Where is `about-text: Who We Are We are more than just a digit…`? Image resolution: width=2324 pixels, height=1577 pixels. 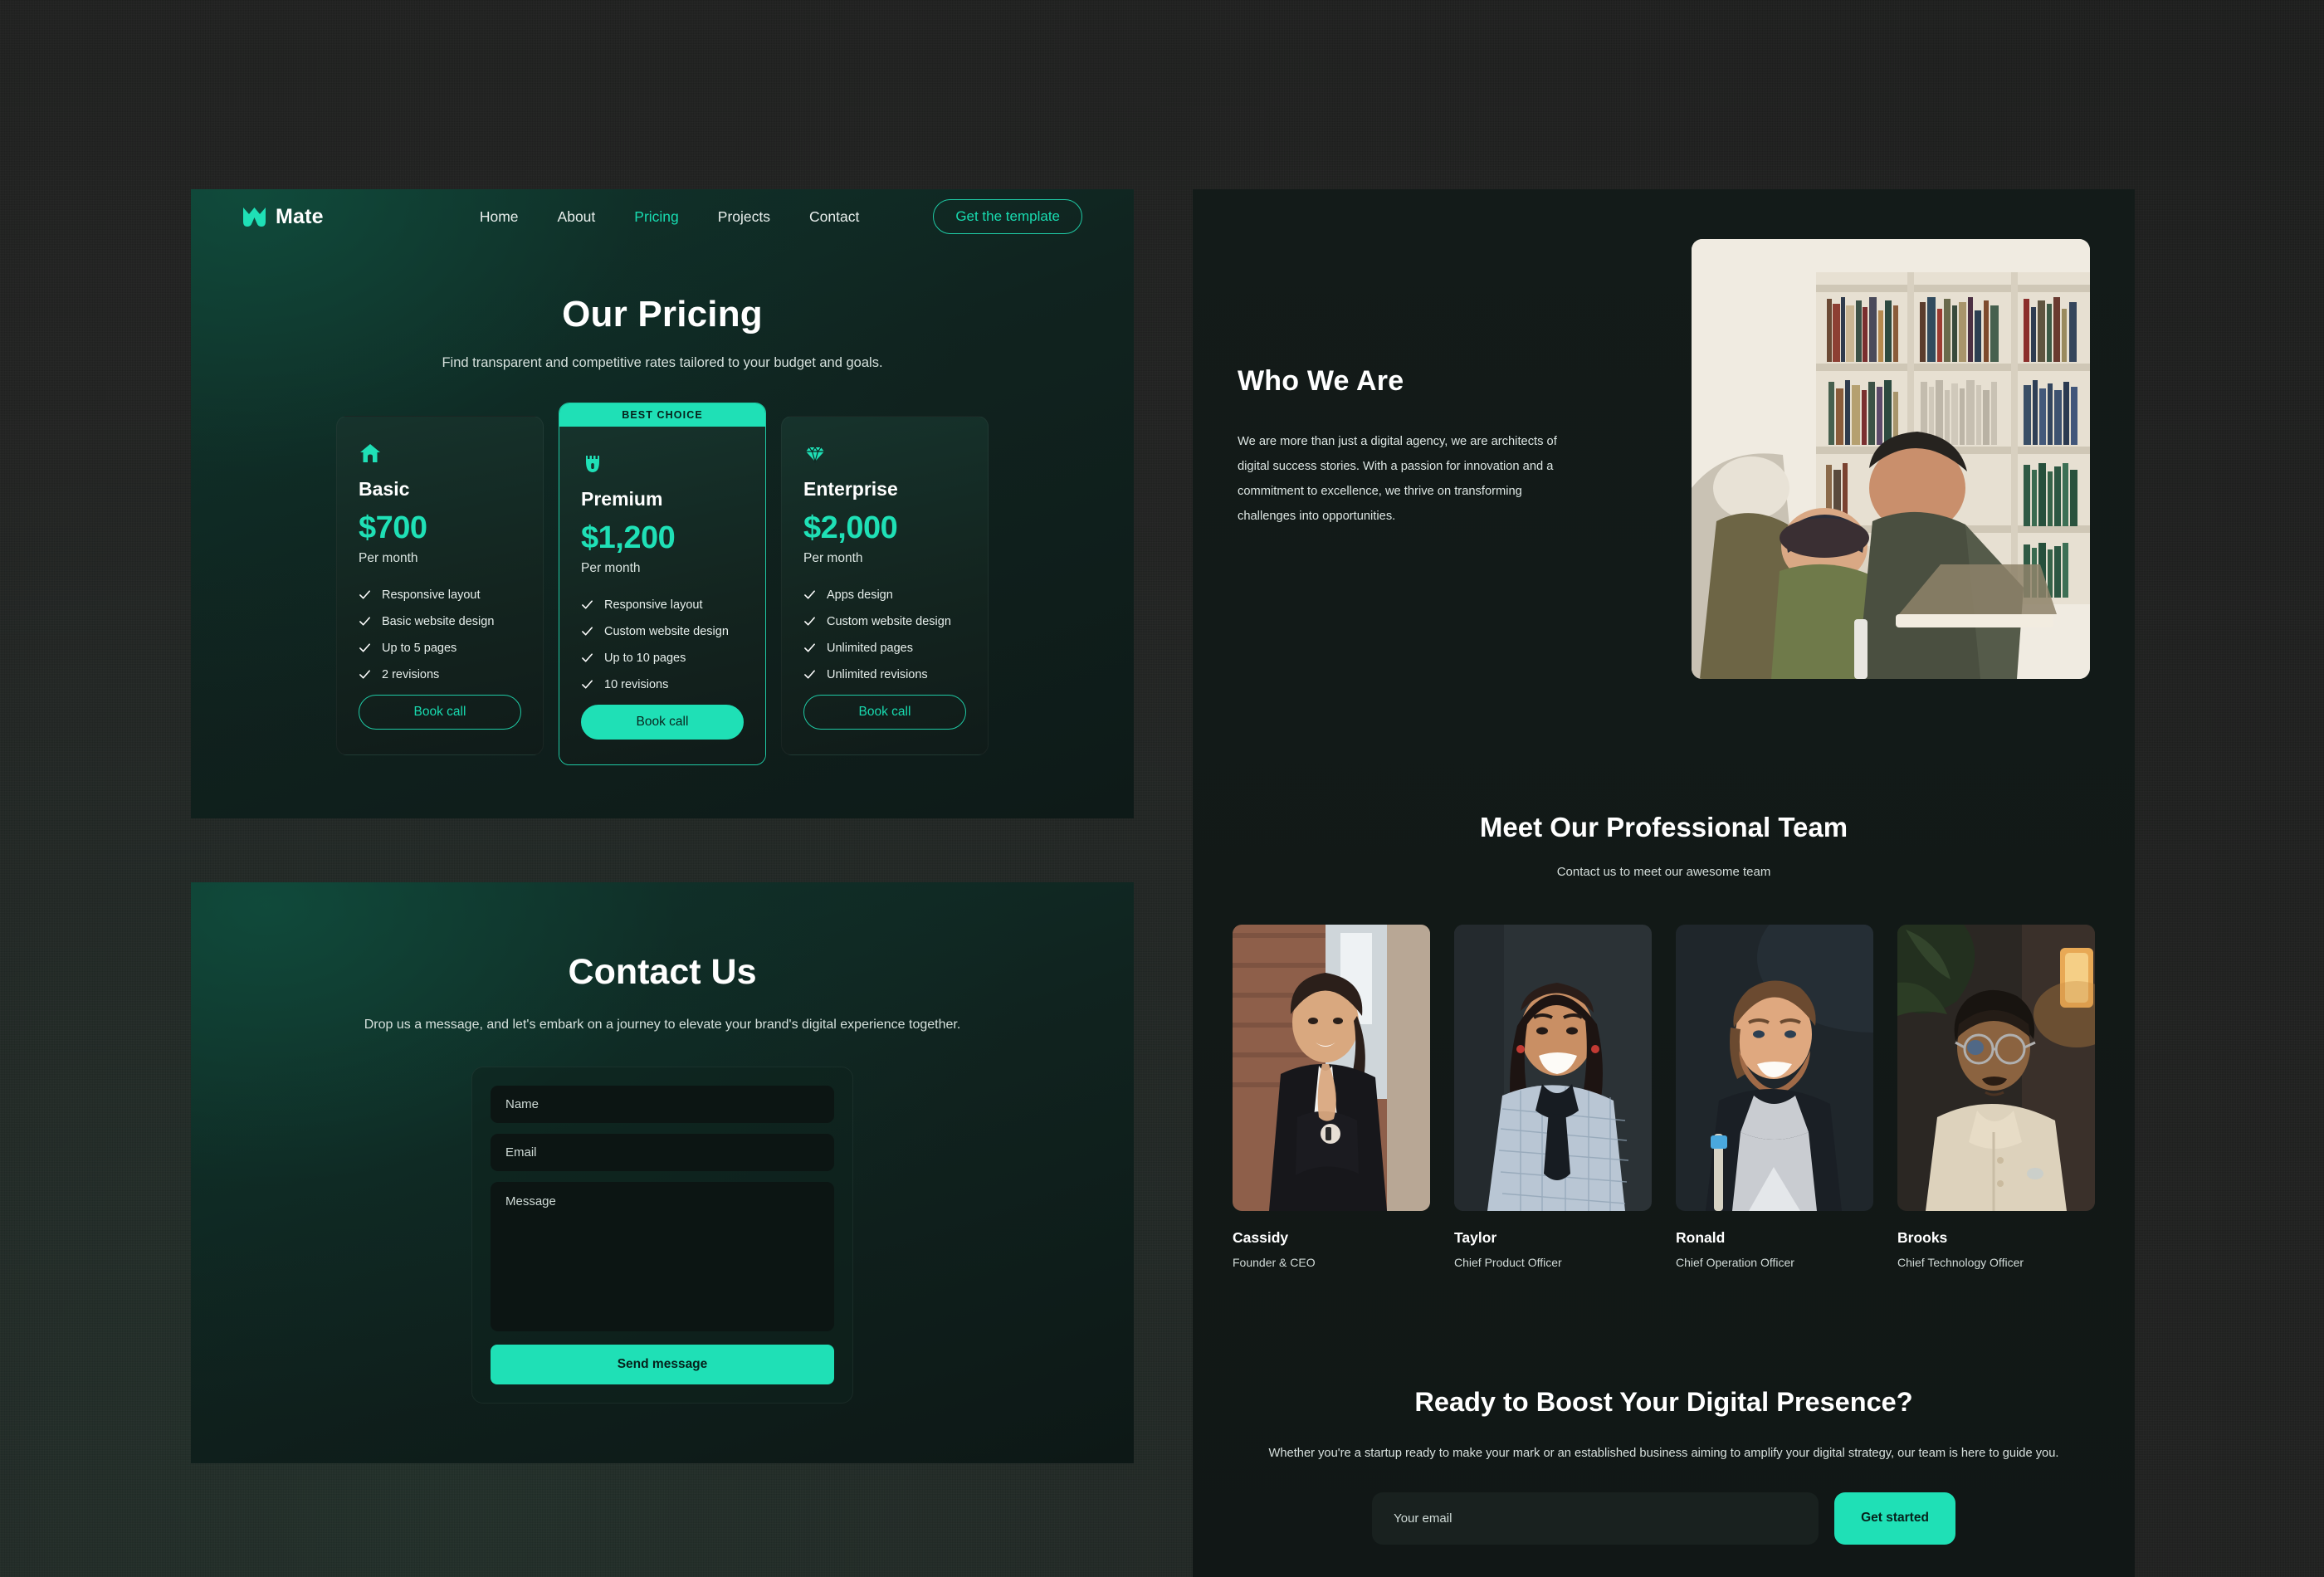
about-text: Who We Are We are more than just a digit… is located at coordinates (1400, 459).